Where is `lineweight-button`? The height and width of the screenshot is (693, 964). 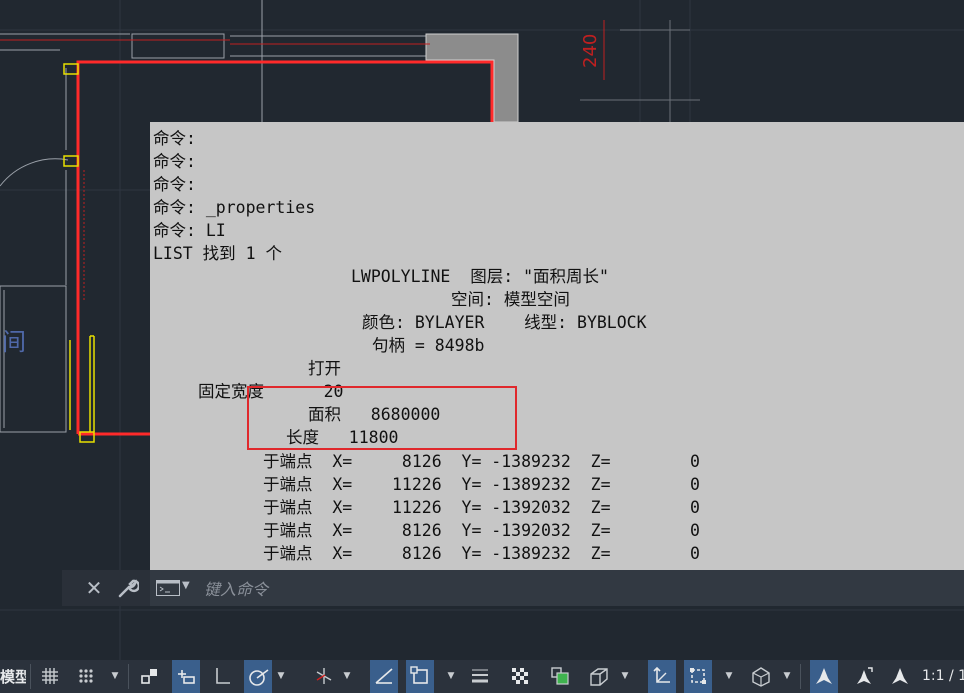 lineweight-button is located at coordinates (480, 676).